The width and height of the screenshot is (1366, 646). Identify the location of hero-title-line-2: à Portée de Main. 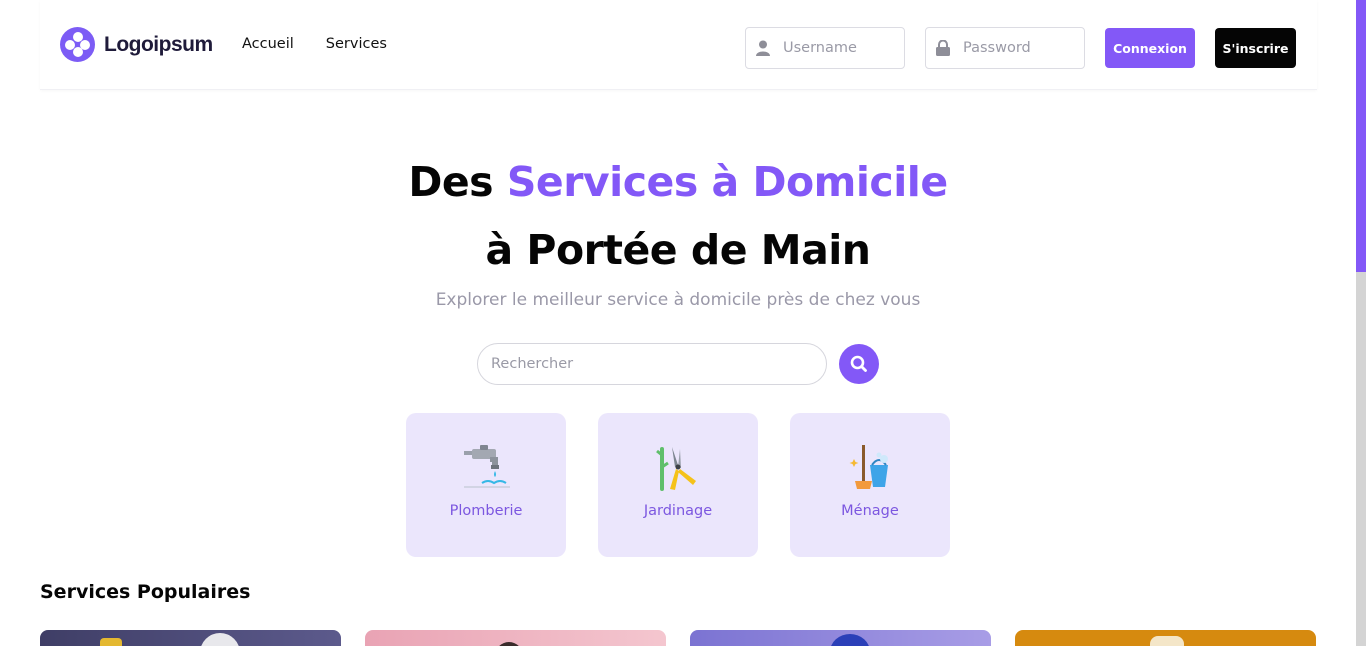
(678, 250).